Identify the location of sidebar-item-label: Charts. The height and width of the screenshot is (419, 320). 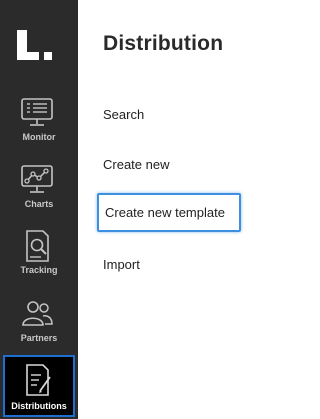
(39, 204).